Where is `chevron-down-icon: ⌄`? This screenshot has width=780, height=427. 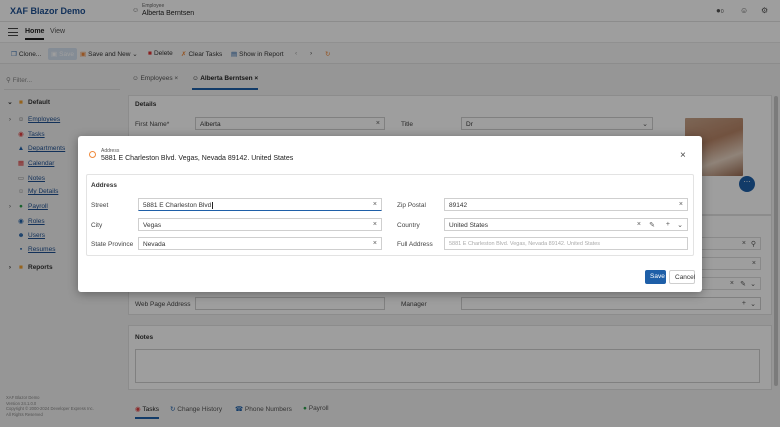 chevron-down-icon: ⌄ is located at coordinates (680, 225).